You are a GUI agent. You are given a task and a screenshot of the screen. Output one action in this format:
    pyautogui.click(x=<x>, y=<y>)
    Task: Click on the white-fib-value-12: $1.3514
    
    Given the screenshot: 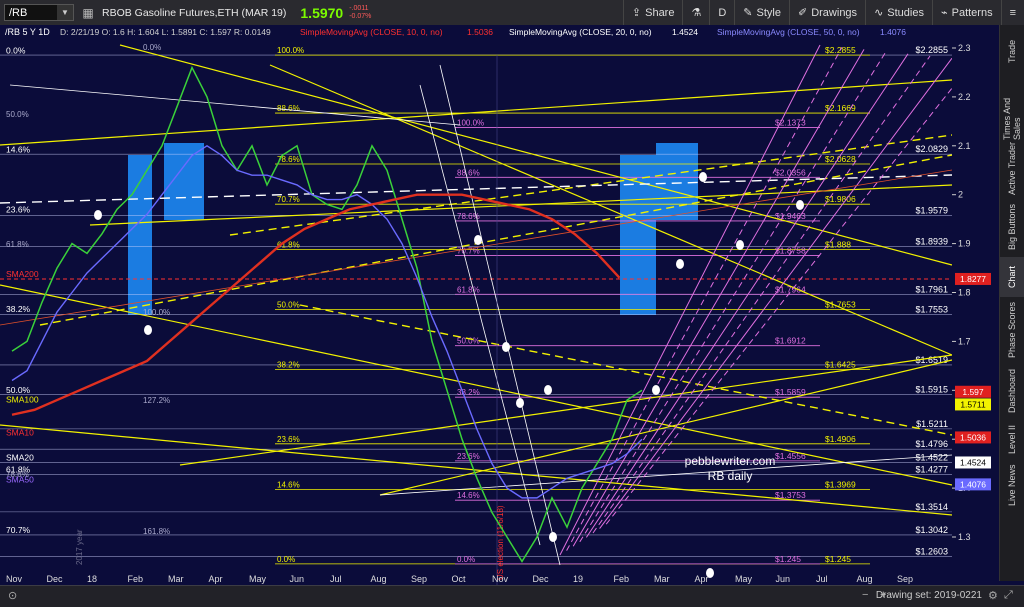 What is the action you would take?
    pyautogui.click(x=931, y=507)
    